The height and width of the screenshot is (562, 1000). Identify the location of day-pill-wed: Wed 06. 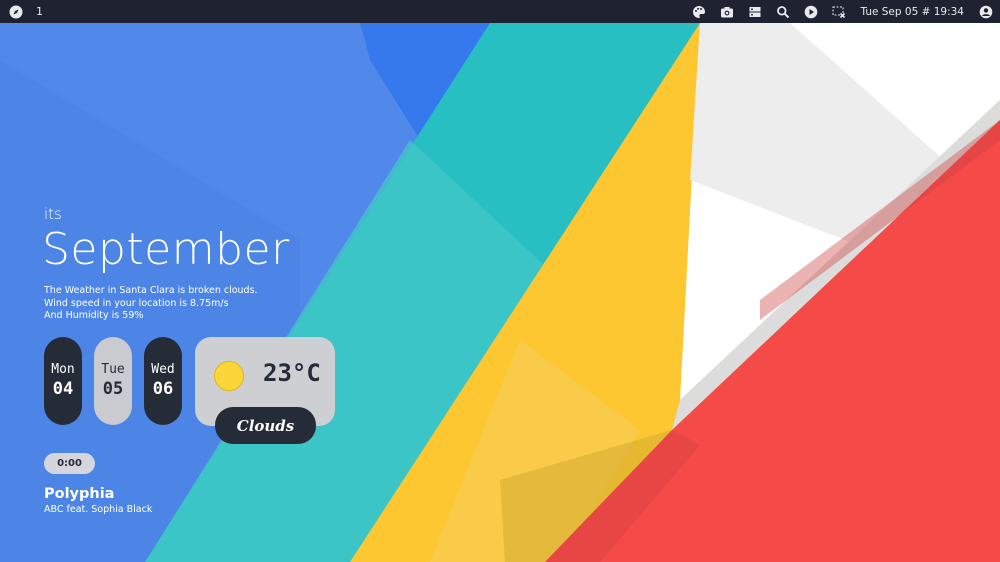
(163, 381).